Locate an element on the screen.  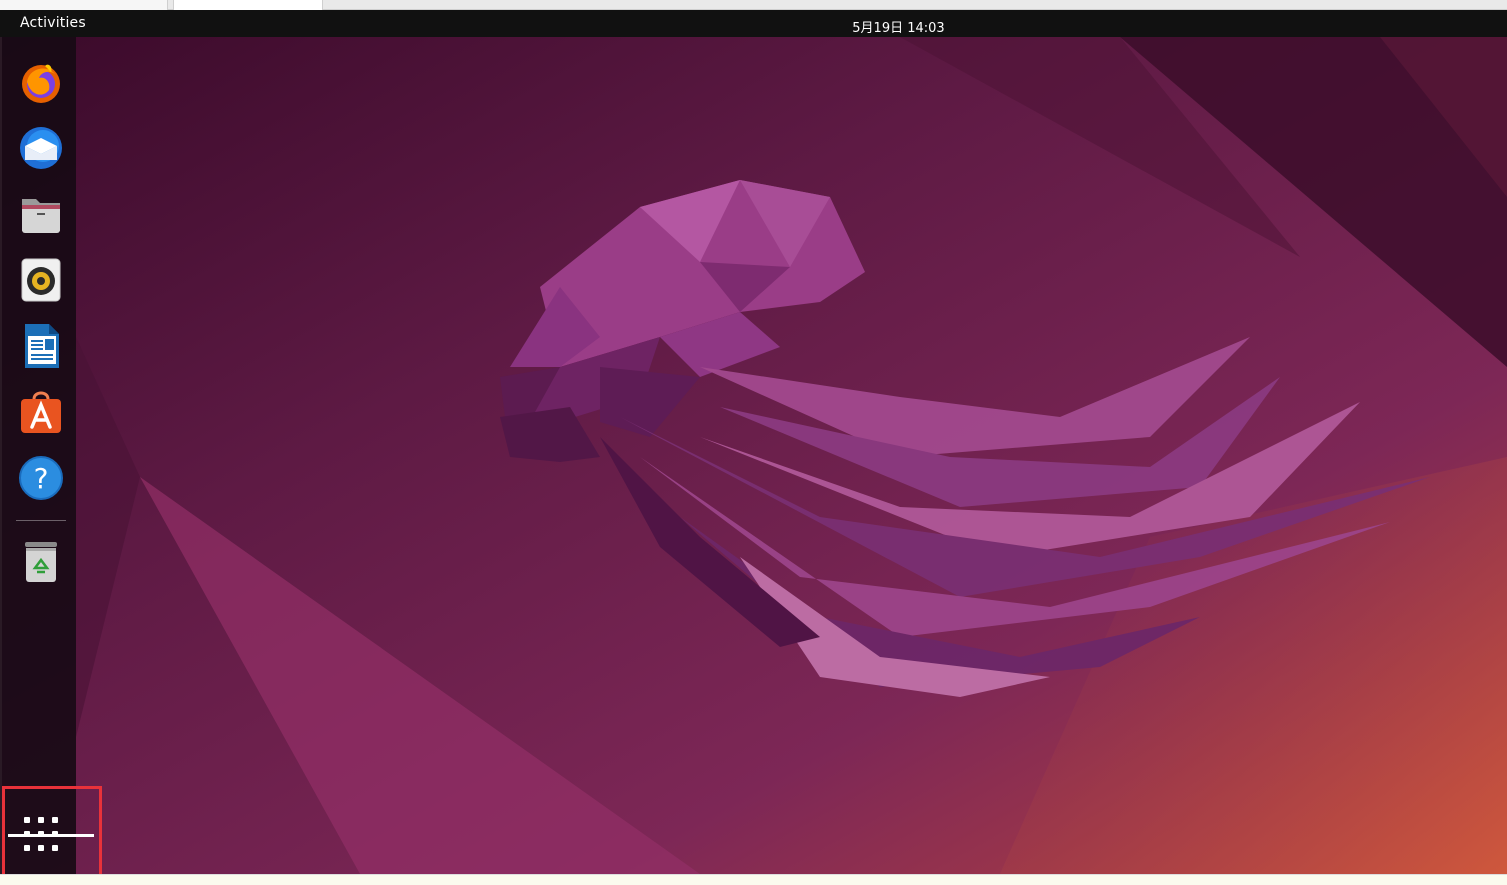
dock-item-firefox is located at coordinates (41, 82).